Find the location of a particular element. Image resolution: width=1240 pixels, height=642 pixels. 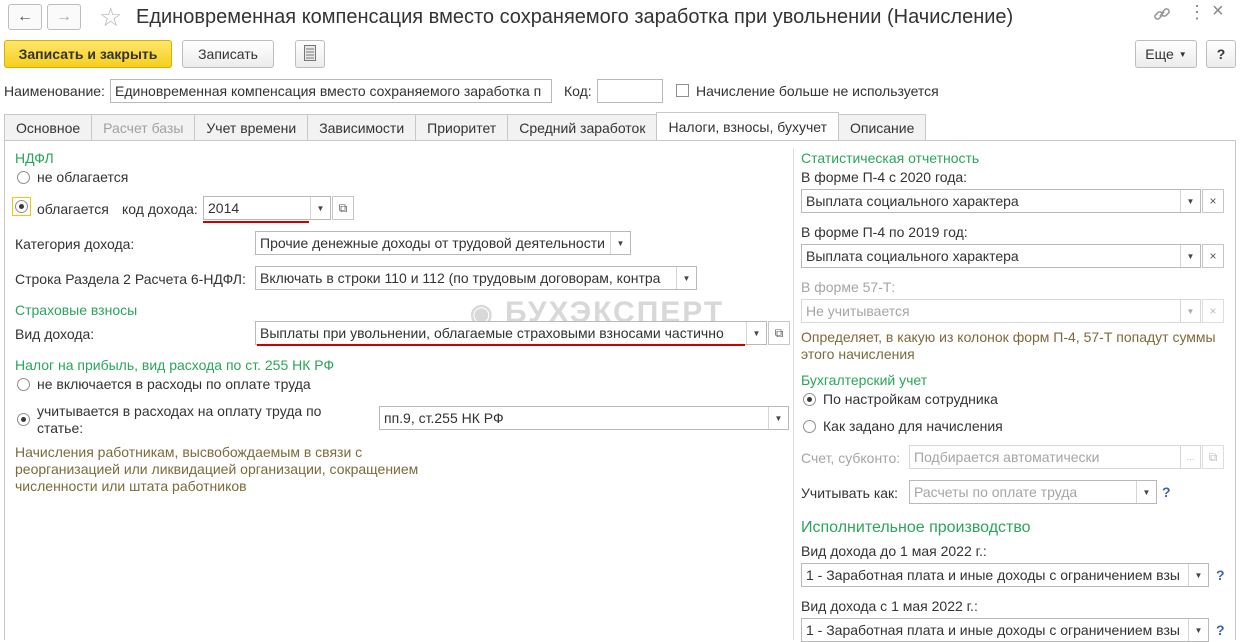

tab-dependencies: Зависимости is located at coordinates (362, 127).